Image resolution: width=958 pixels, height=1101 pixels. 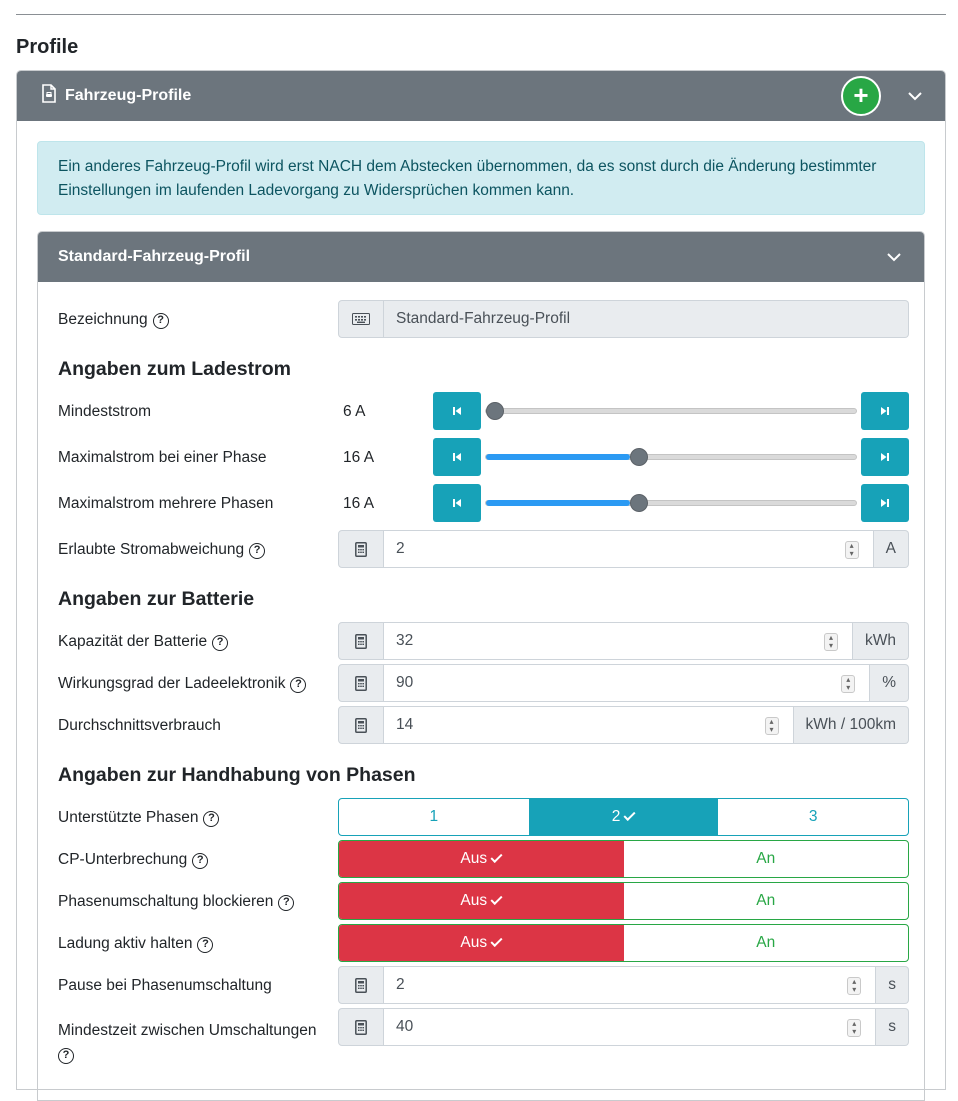 What do you see at coordinates (630, 1027) in the screenshot?
I see `min-time-field: 40 ▴ ▾` at bounding box center [630, 1027].